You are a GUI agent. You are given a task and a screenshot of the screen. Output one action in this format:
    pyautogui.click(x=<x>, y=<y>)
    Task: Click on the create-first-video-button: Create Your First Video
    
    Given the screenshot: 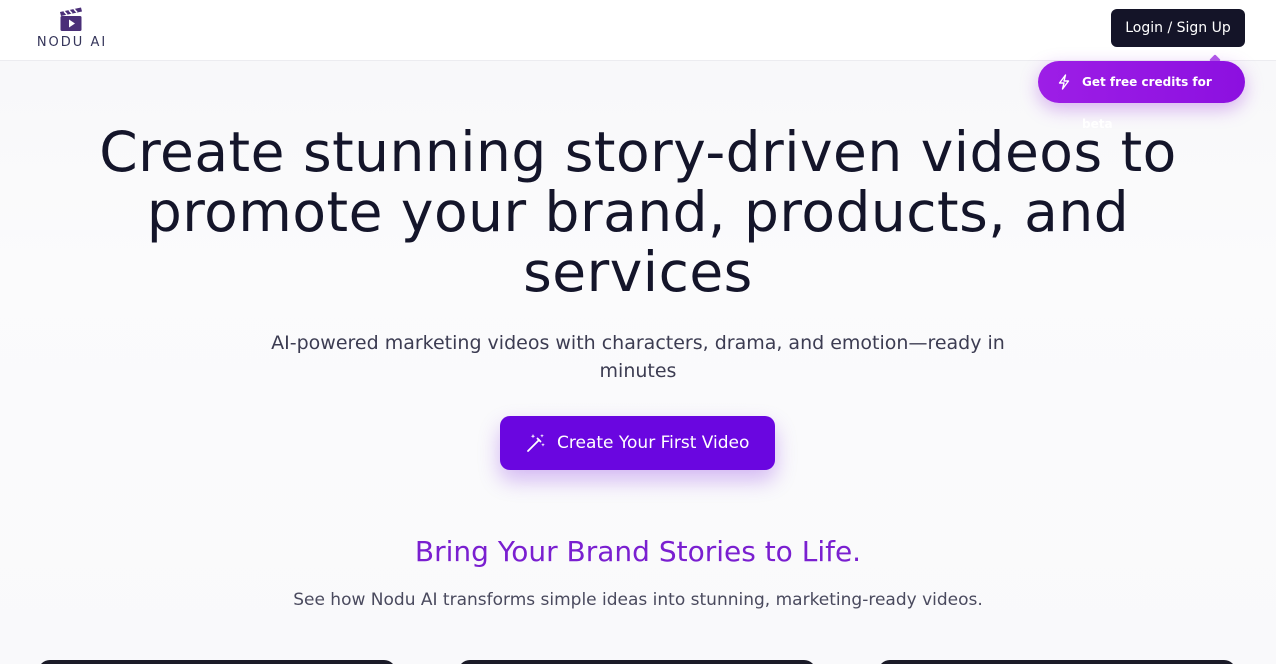 What is the action you would take?
    pyautogui.click(x=637, y=443)
    